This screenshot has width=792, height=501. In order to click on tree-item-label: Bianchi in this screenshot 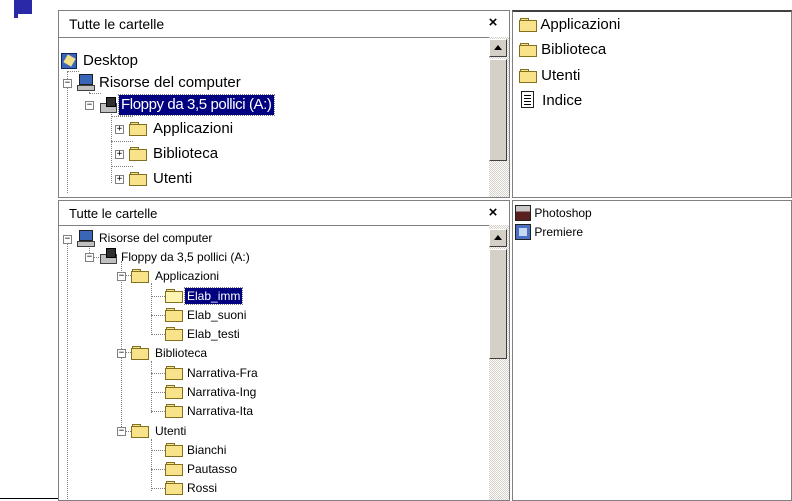, I will do `click(207, 450)`.